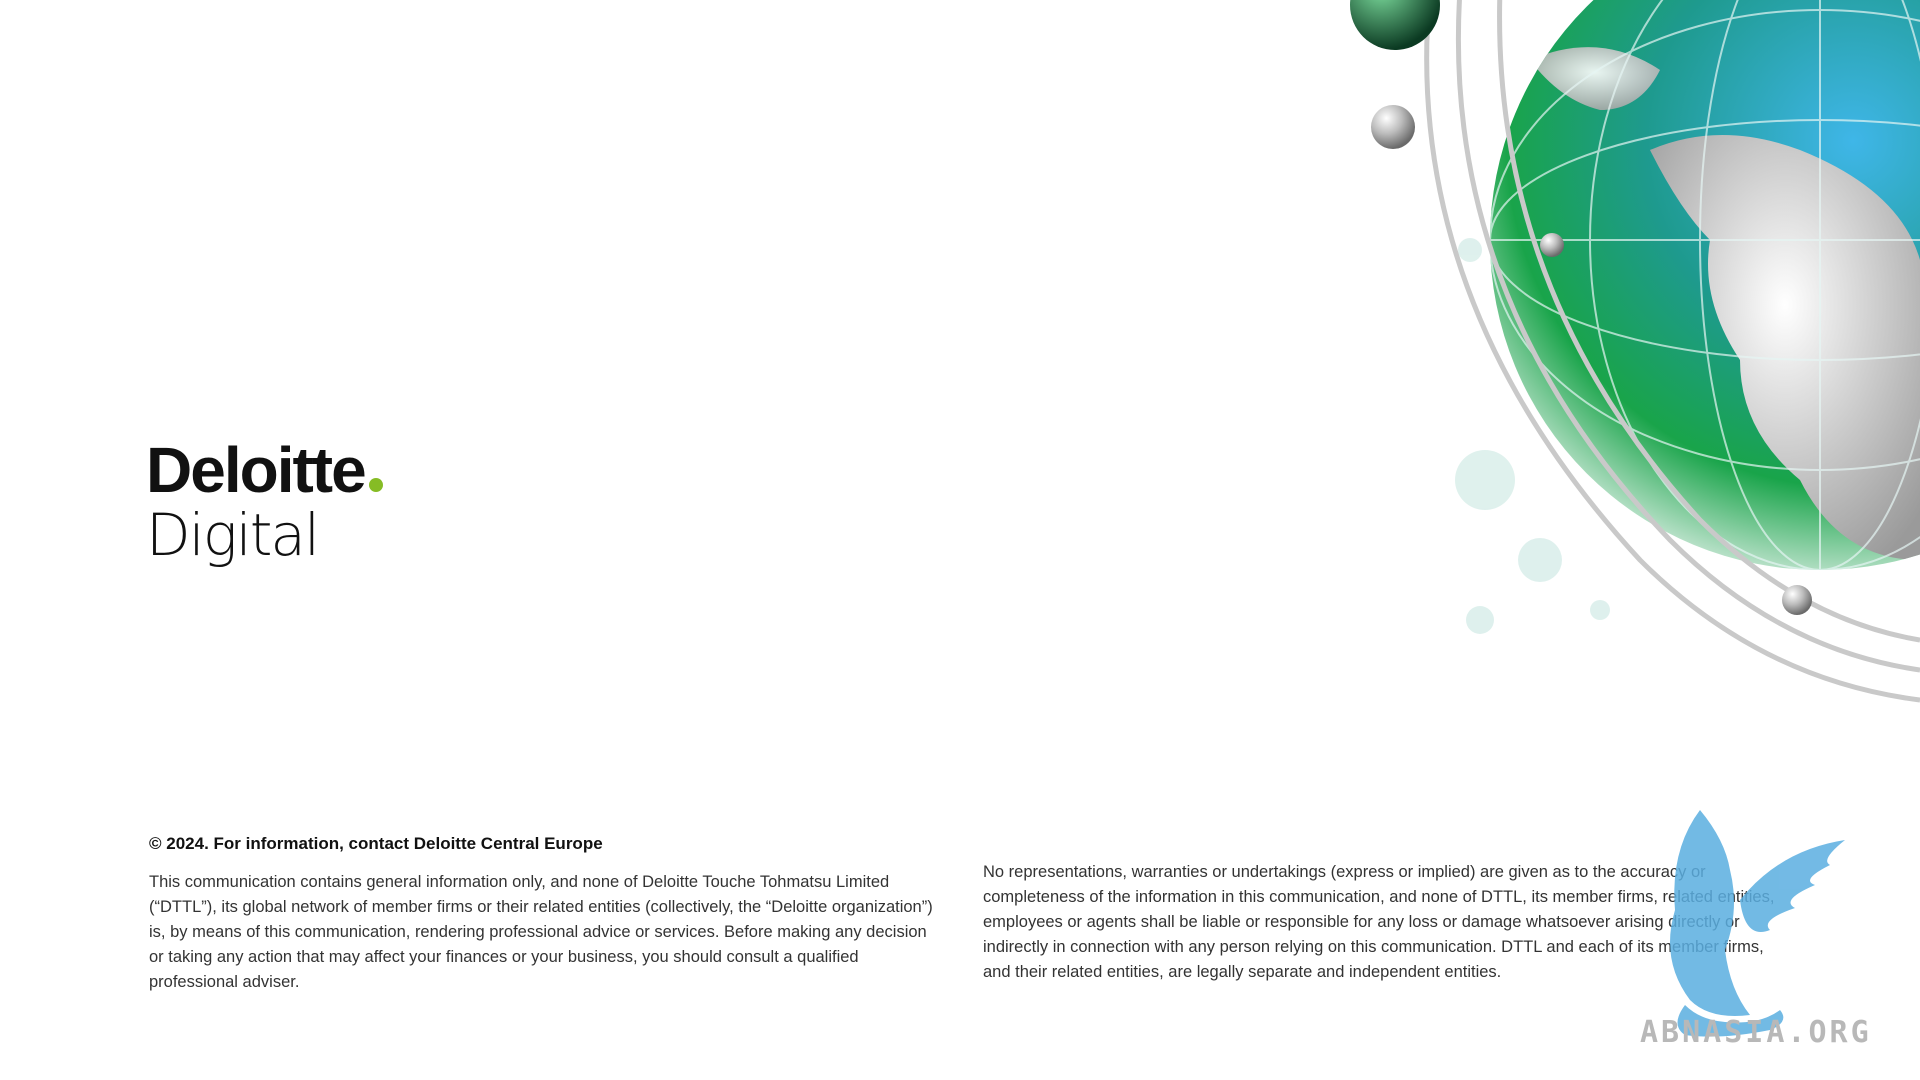 The width and height of the screenshot is (1920, 1080). What do you see at coordinates (264, 470) in the screenshot?
I see `logo-brand: Deloitte` at bounding box center [264, 470].